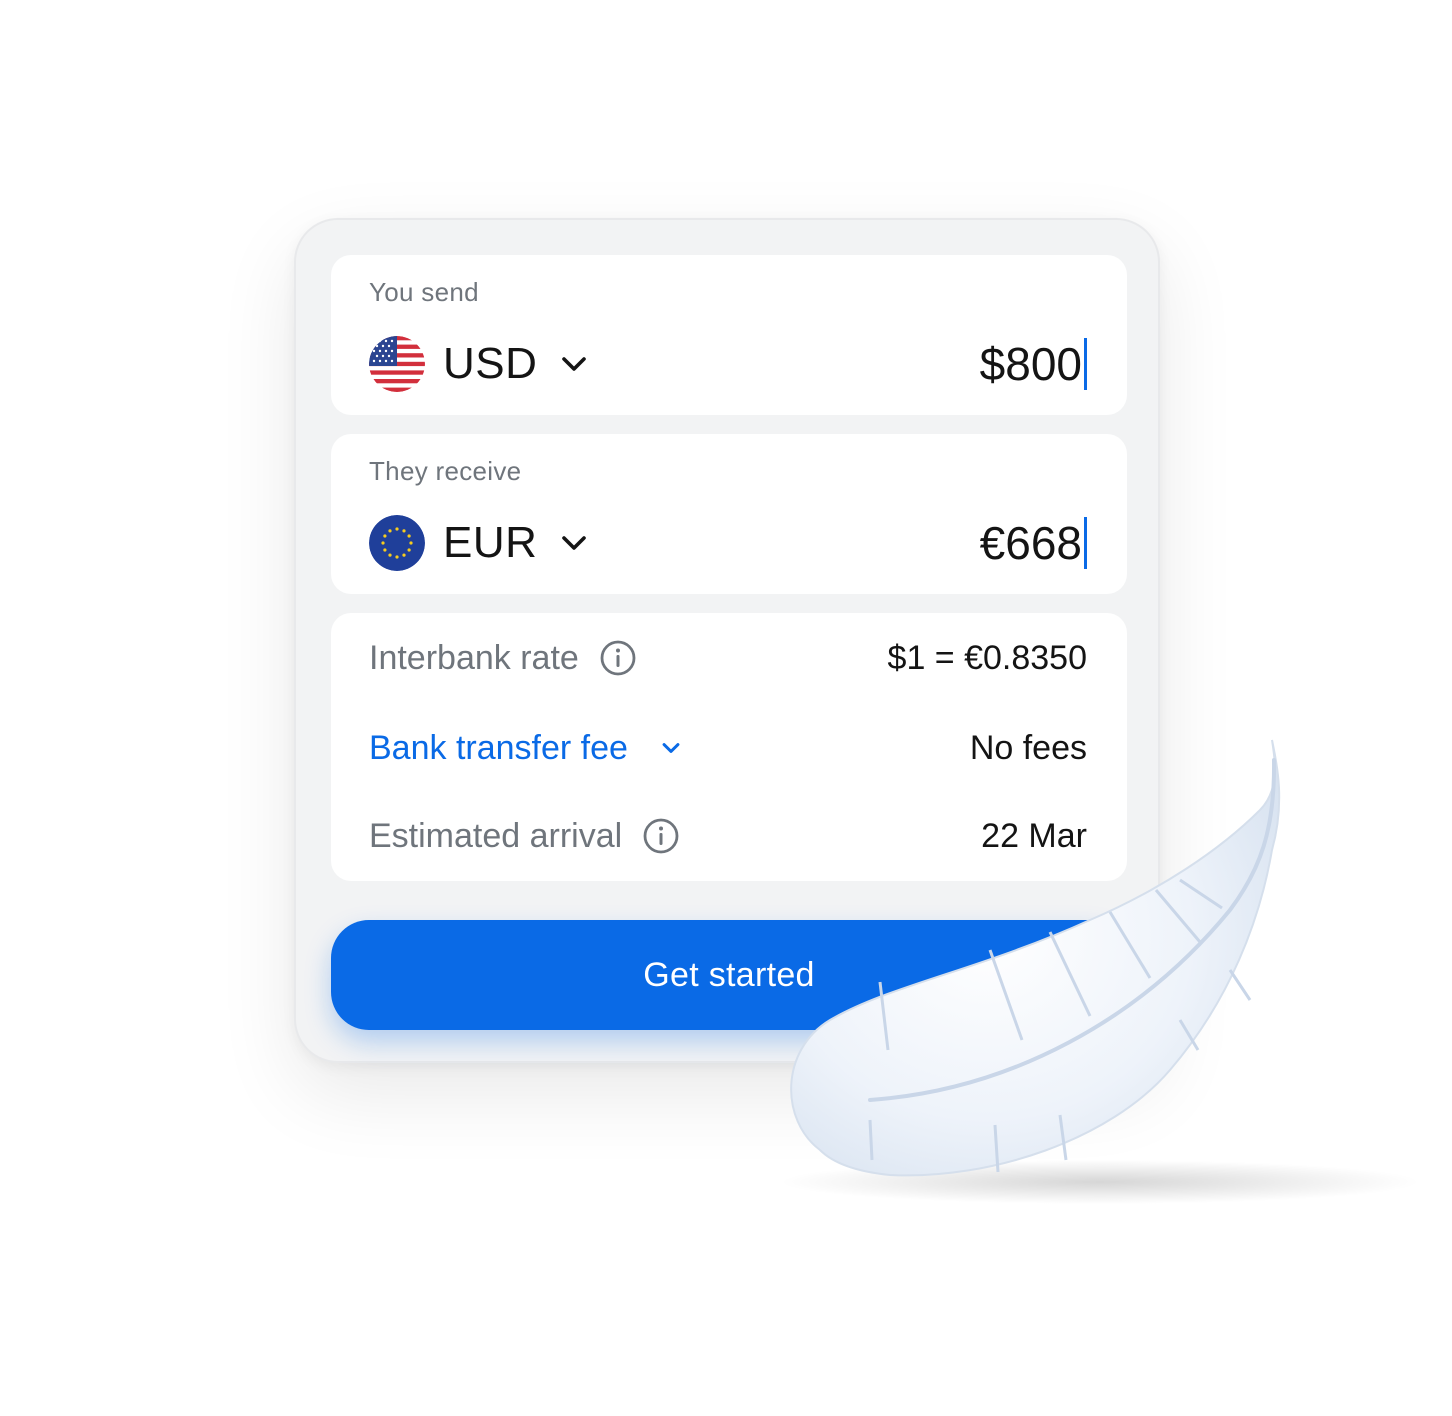  I want to click on interbank-rate-row: Interbank rate $1 = €0.8350, so click(728, 658).